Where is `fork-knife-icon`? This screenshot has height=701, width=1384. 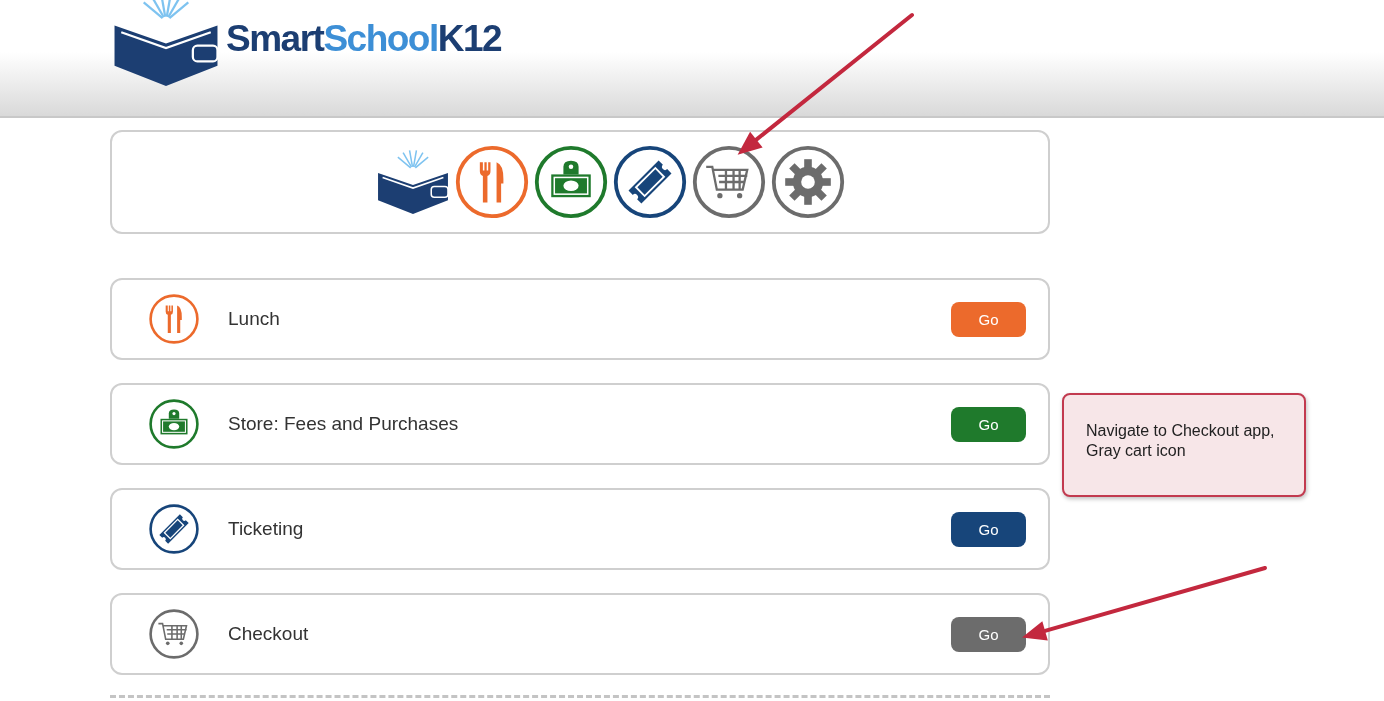 fork-knife-icon is located at coordinates (174, 319).